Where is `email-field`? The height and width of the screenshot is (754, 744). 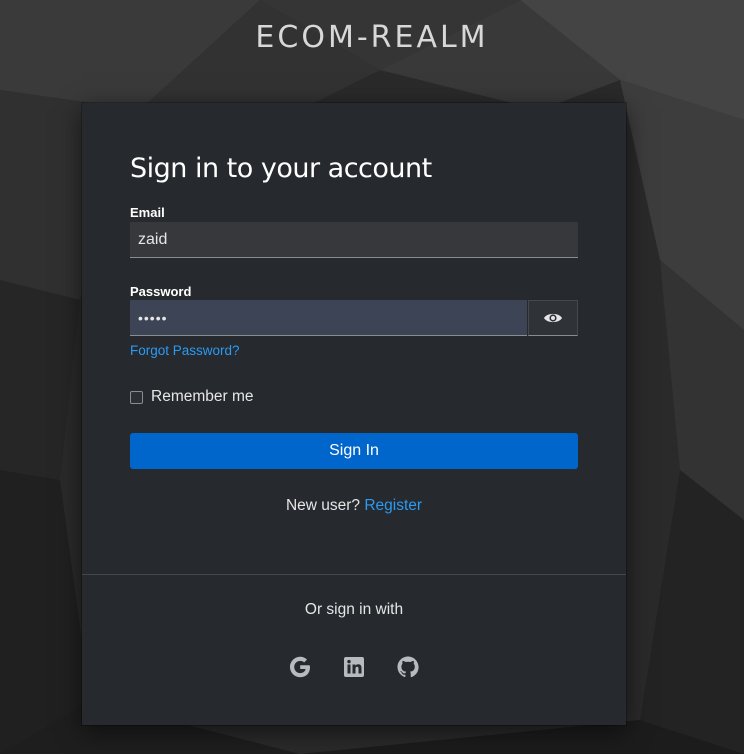
email-field is located at coordinates (354, 240).